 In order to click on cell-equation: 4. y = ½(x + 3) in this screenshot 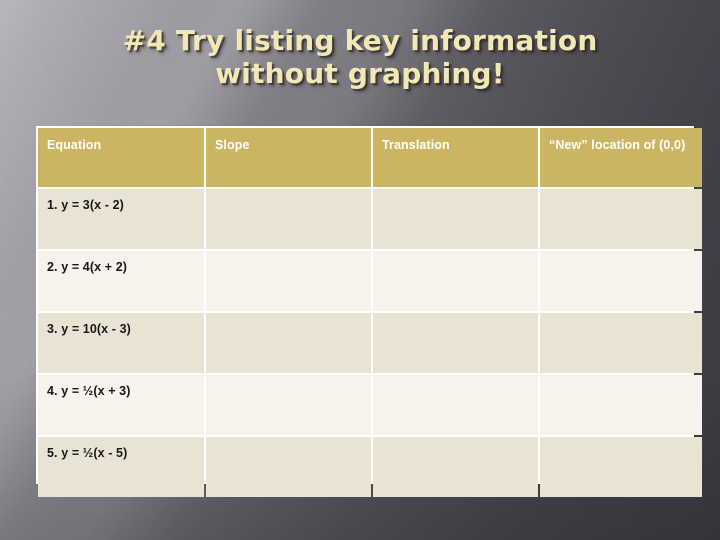, I will do `click(121, 405)`.